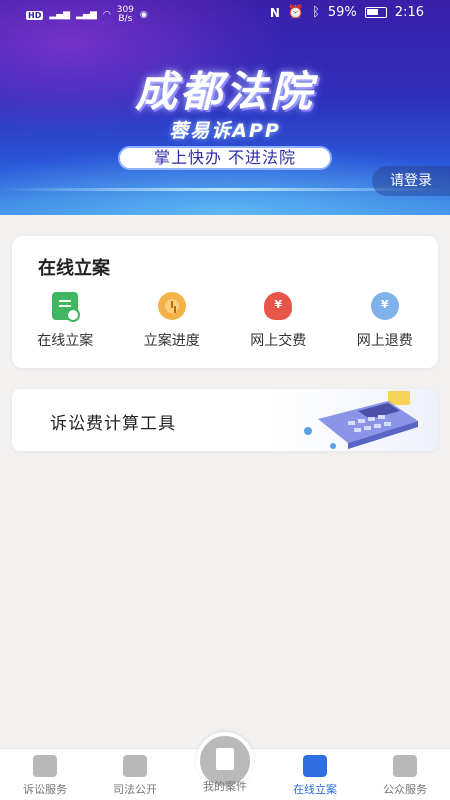  Describe the element at coordinates (225, 158) in the screenshot. I see `slogan-pill: 掌上快办 不进法院` at that location.